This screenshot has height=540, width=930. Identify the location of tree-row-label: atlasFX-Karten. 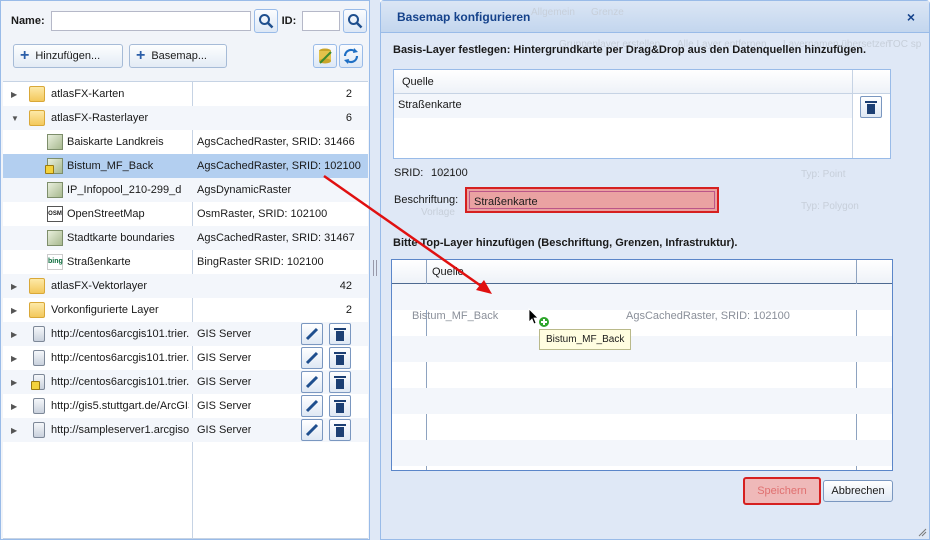
(88, 94).